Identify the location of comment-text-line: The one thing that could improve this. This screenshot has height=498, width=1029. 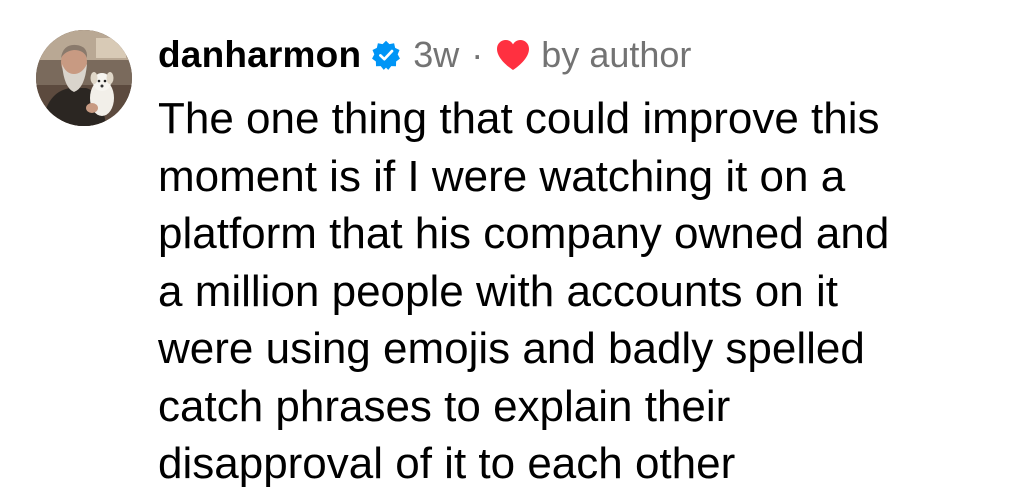
(519, 118).